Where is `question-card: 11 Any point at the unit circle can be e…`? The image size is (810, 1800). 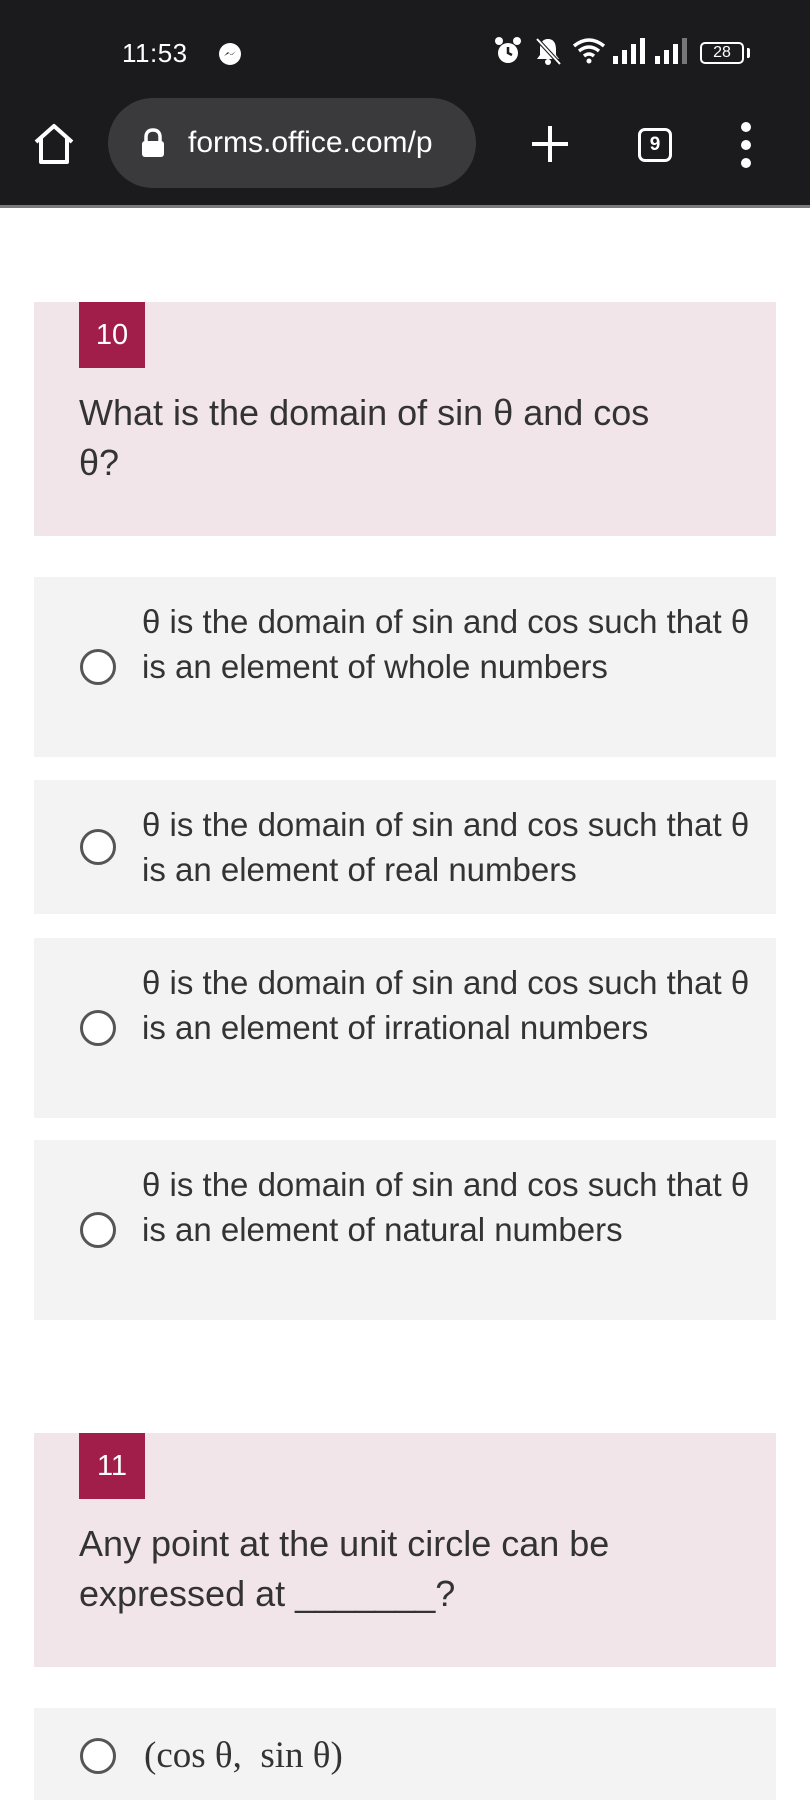
question-card: 11 Any point at the unit circle can be e… is located at coordinates (405, 1550).